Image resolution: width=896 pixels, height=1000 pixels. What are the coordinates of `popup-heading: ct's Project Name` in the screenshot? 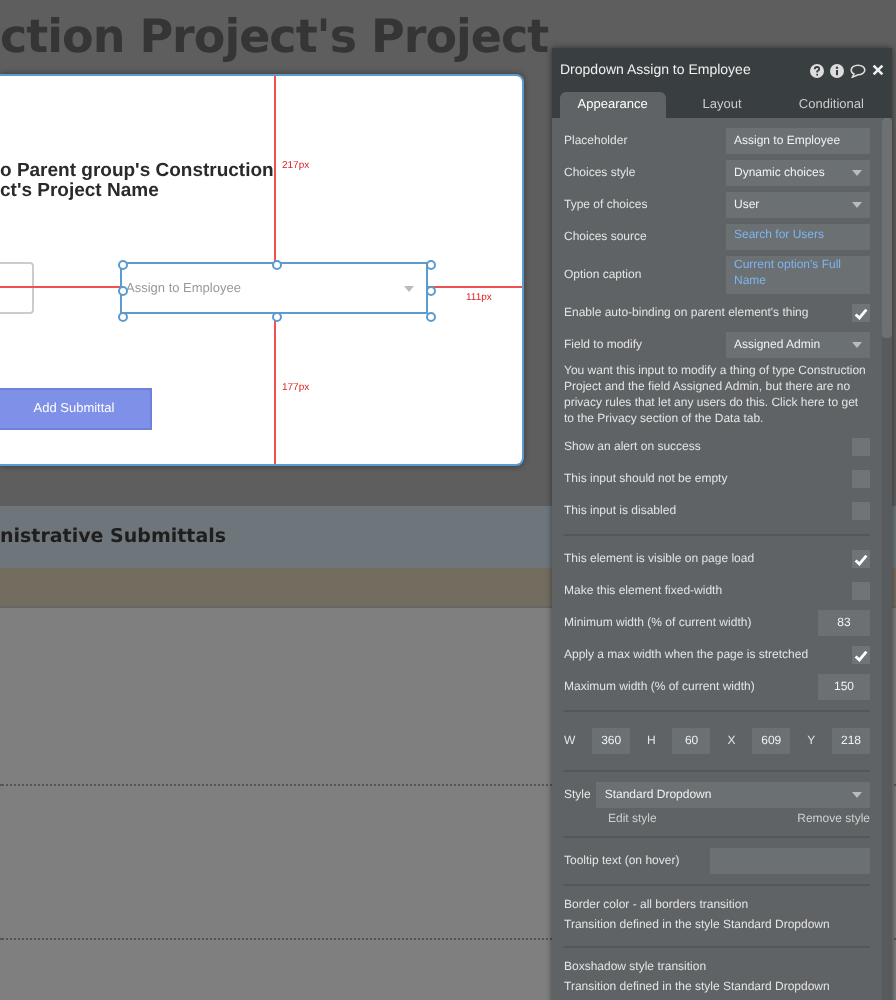 It's located at (80, 192).